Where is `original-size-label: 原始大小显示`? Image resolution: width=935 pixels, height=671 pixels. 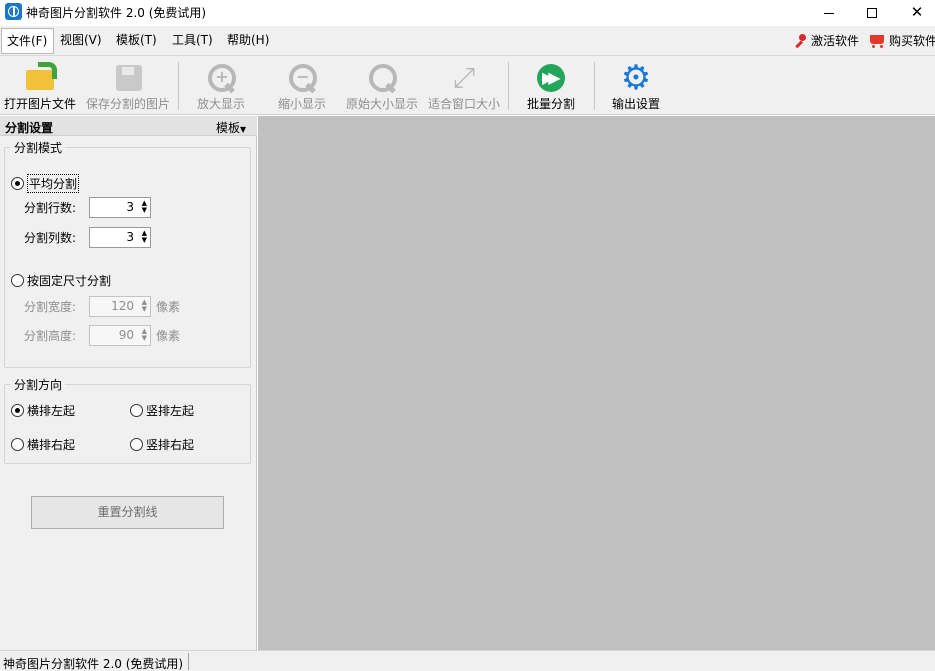 original-size-label: 原始大小显示 is located at coordinates (381, 104).